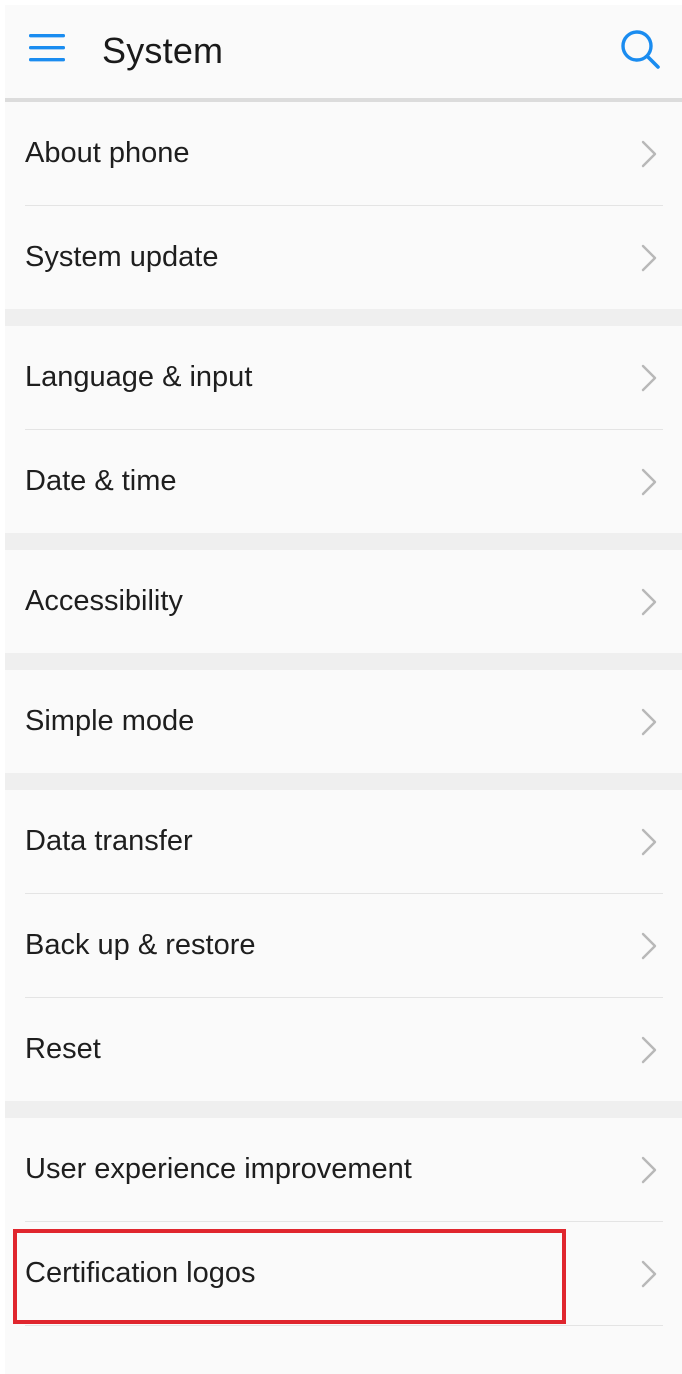 The image size is (682, 1374). What do you see at coordinates (343, 841) in the screenshot?
I see `settings-item-data-transfer: Data transfer` at bounding box center [343, 841].